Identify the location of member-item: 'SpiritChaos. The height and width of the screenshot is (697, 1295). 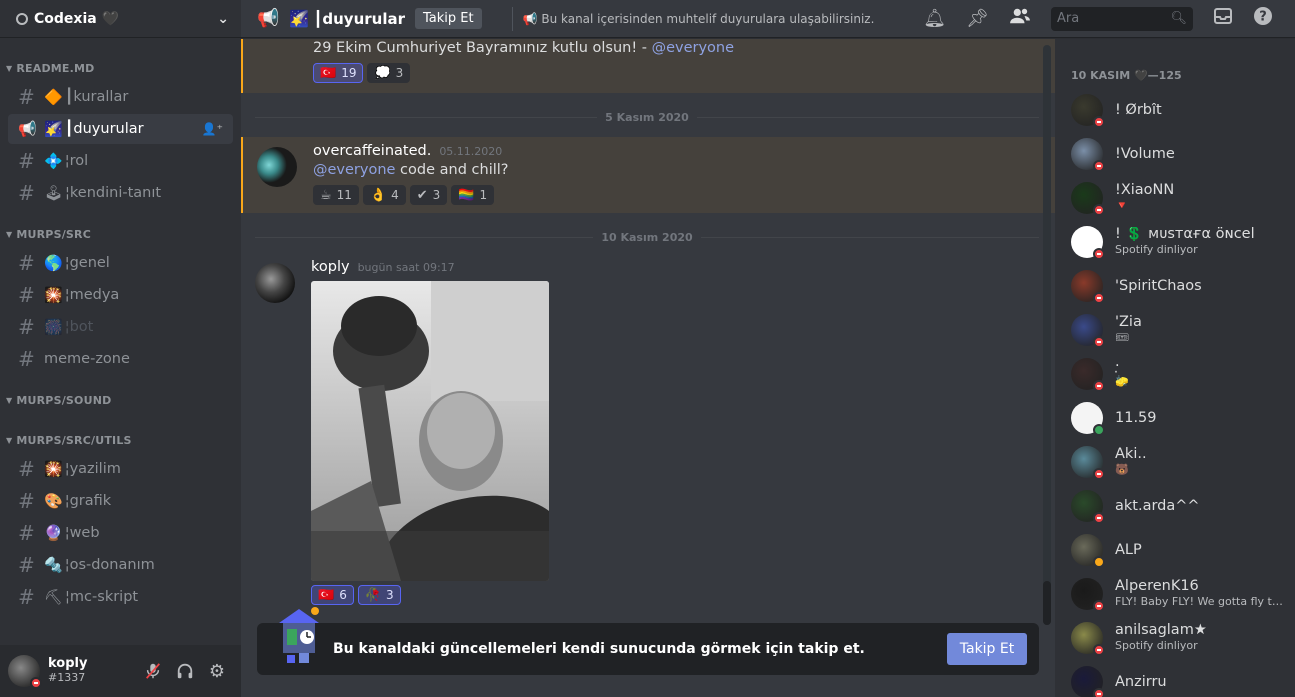
(1175, 286).